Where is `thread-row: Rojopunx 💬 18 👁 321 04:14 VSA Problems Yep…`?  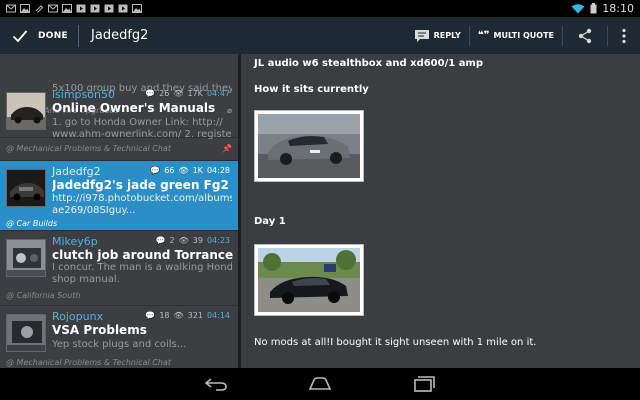 thread-row: Rojopunx 💬 18 👁 321 04:14 VSA Problems Yep… is located at coordinates (119, 337).